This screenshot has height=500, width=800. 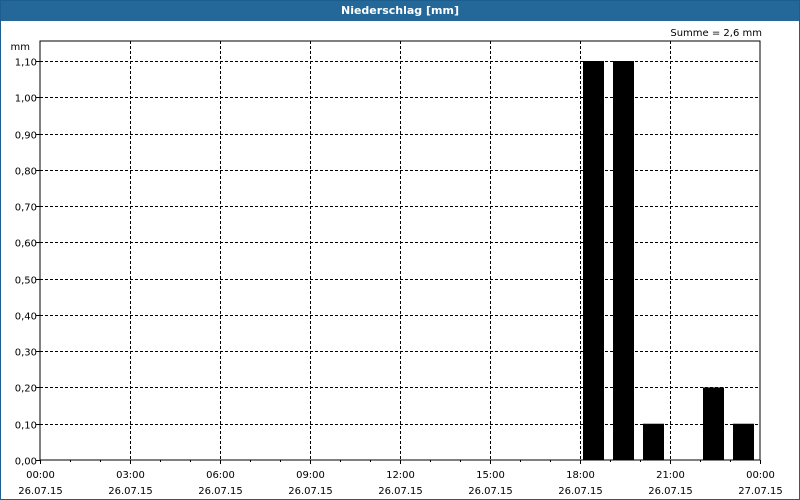 I want to click on y-tick-label: 0,40, so click(x=26, y=317).